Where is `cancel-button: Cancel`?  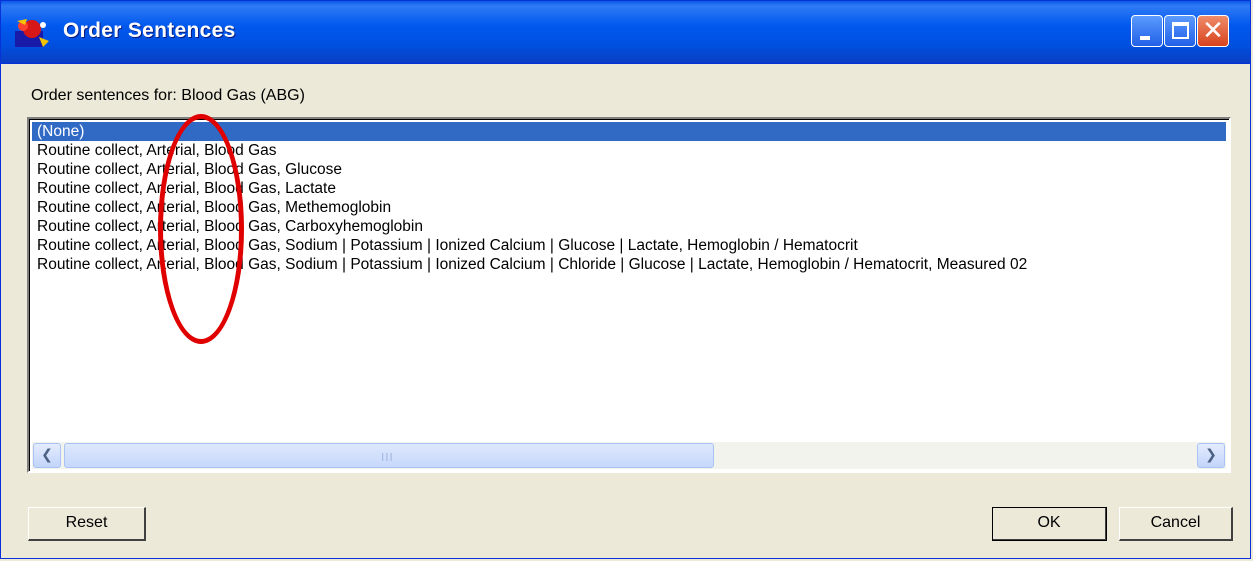
cancel-button: Cancel is located at coordinates (1176, 524).